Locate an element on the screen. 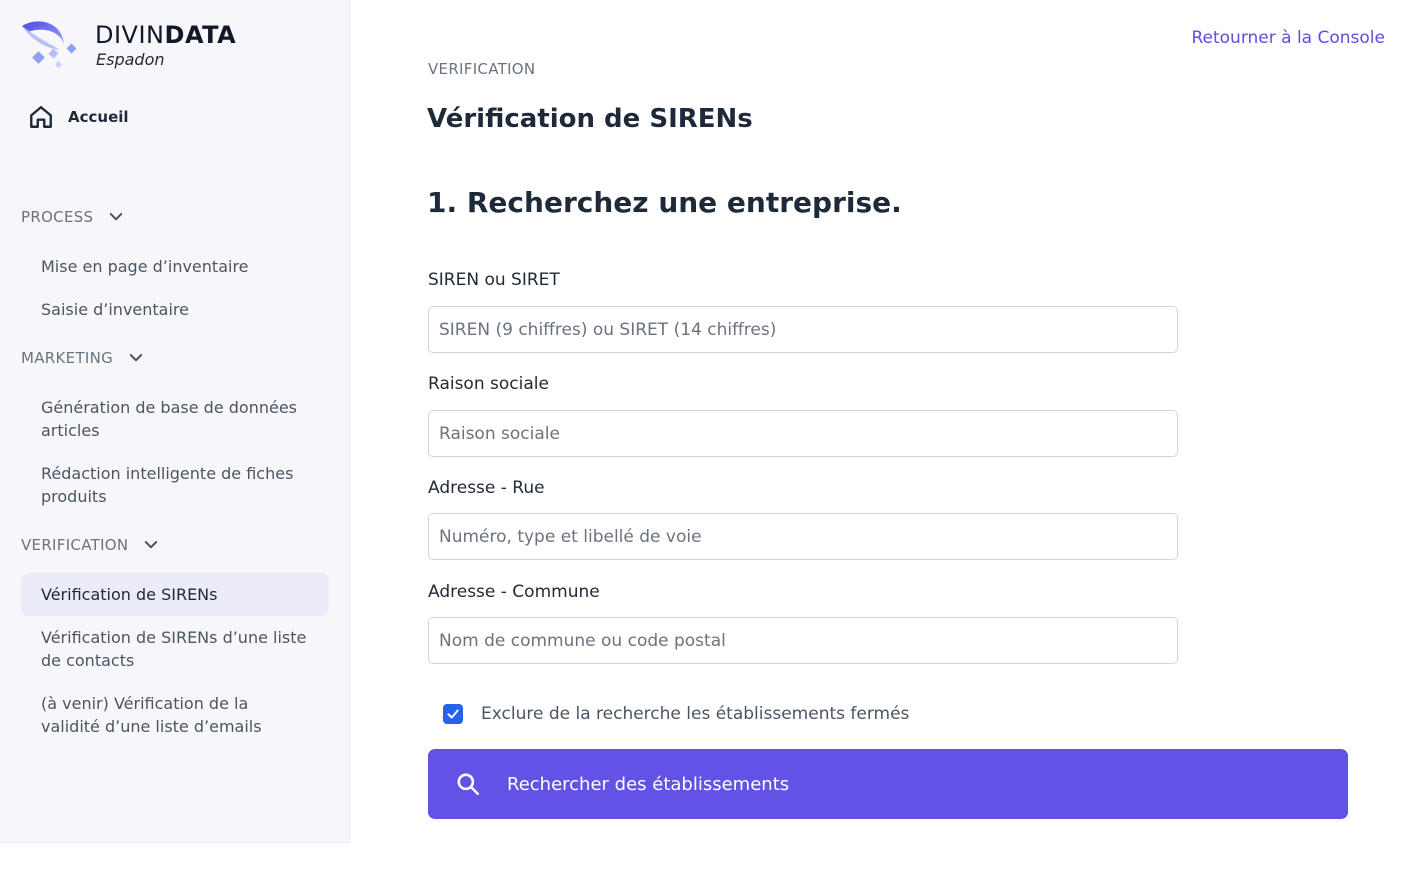 Image resolution: width=1418 pixels, height=870 pixels. page-title: Vérification de SIRENs is located at coordinates (590, 119).